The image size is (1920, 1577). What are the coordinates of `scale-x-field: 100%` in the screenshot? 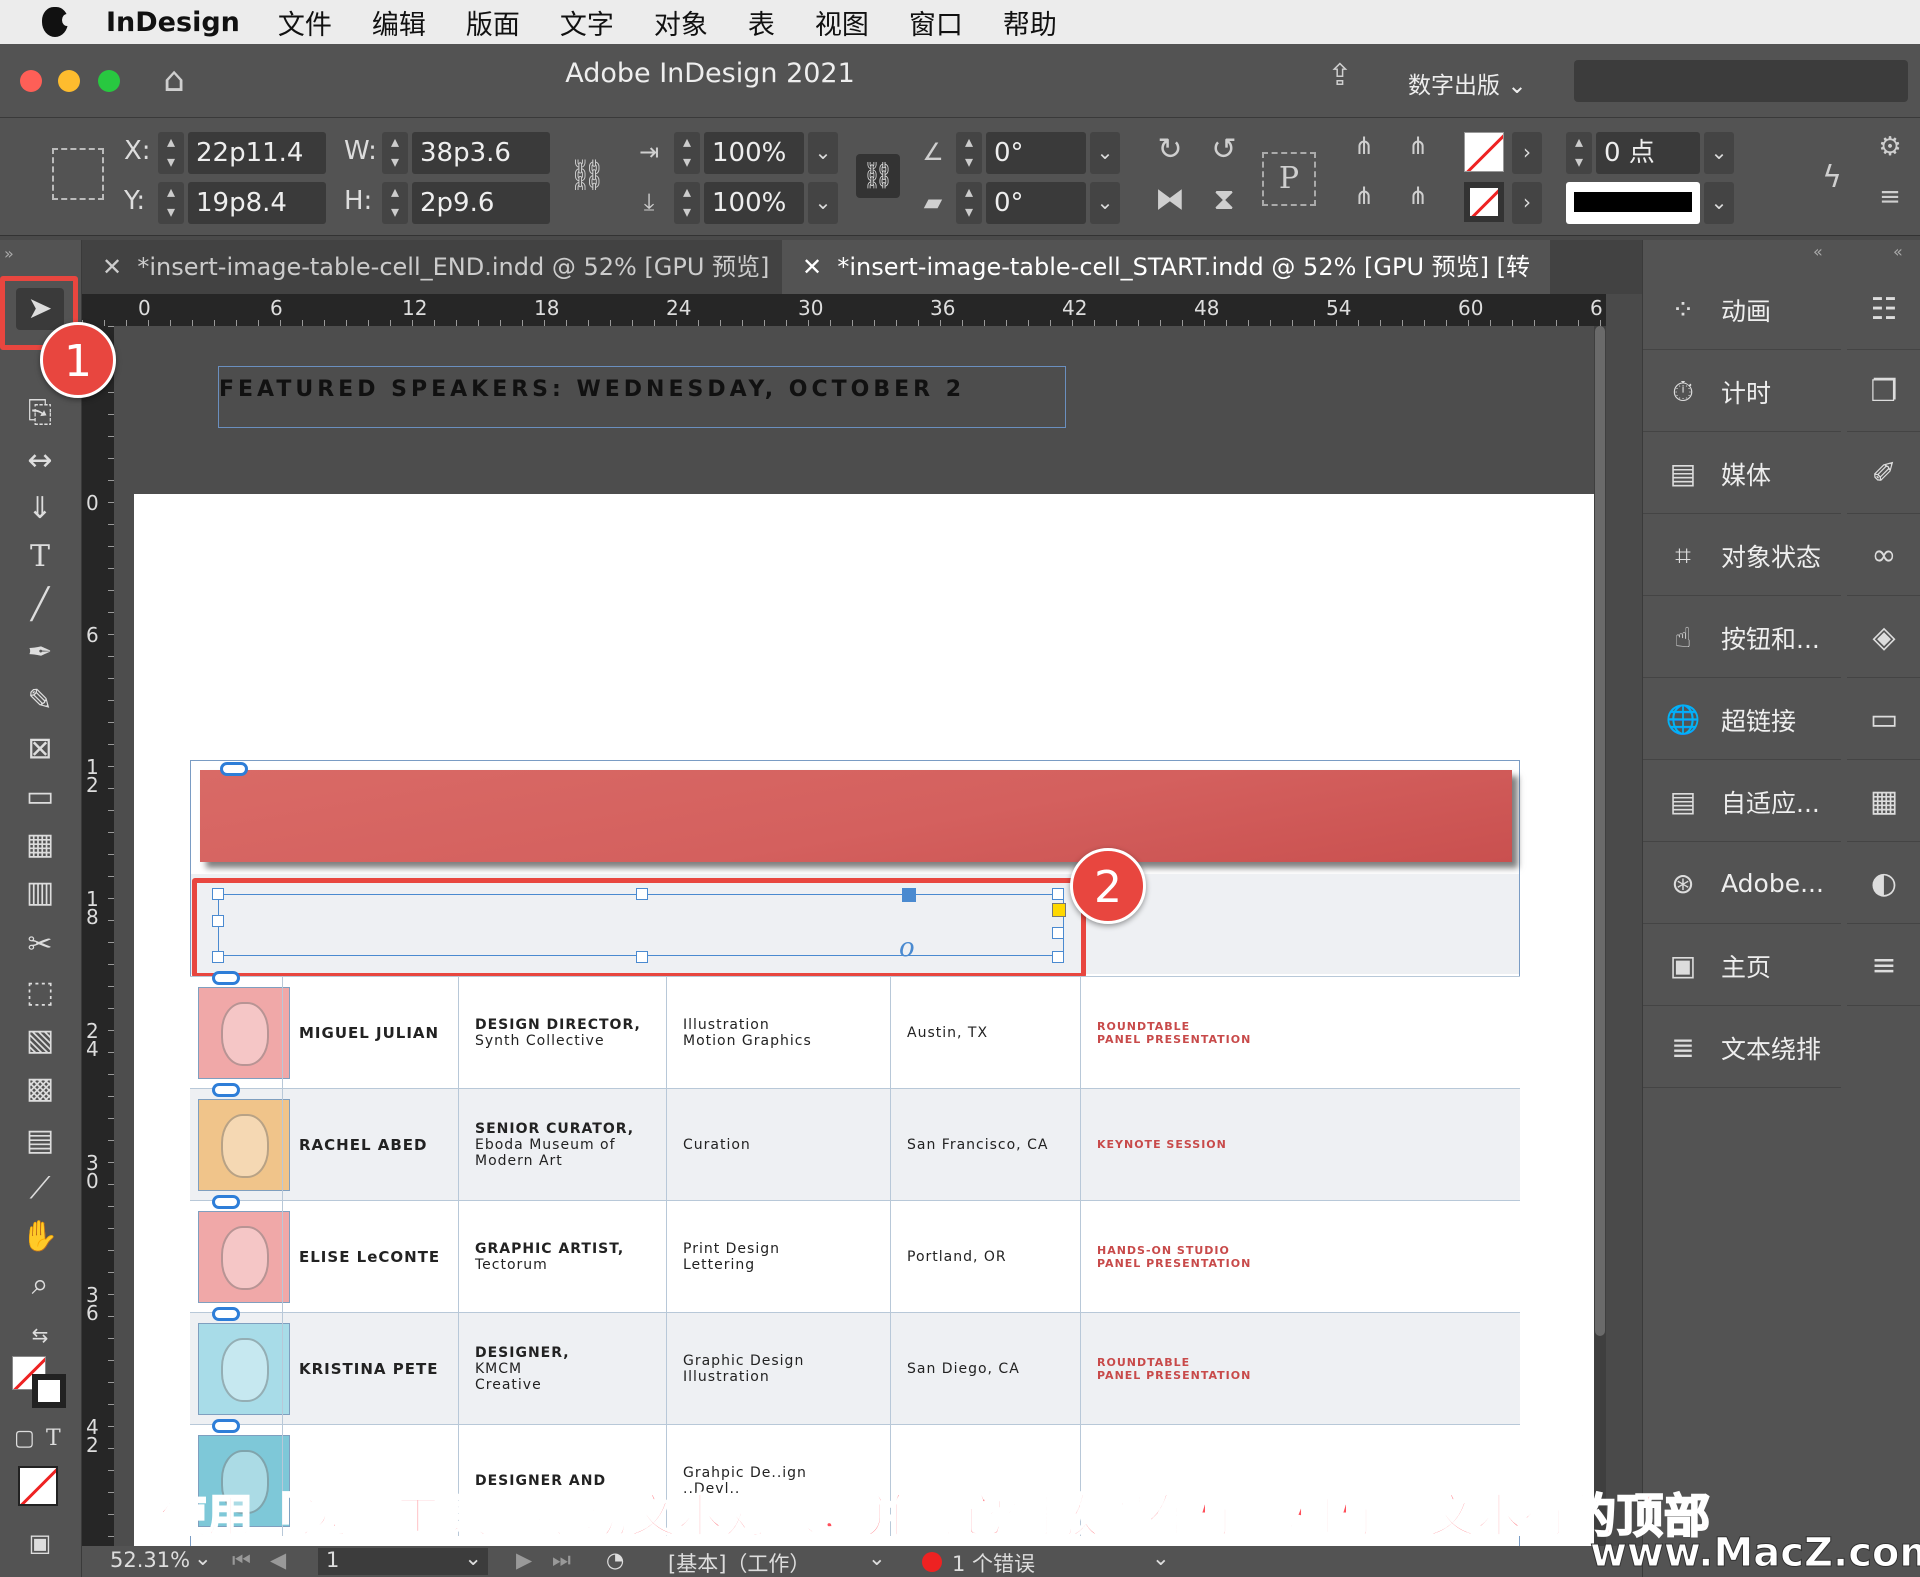 It's located at (754, 153).